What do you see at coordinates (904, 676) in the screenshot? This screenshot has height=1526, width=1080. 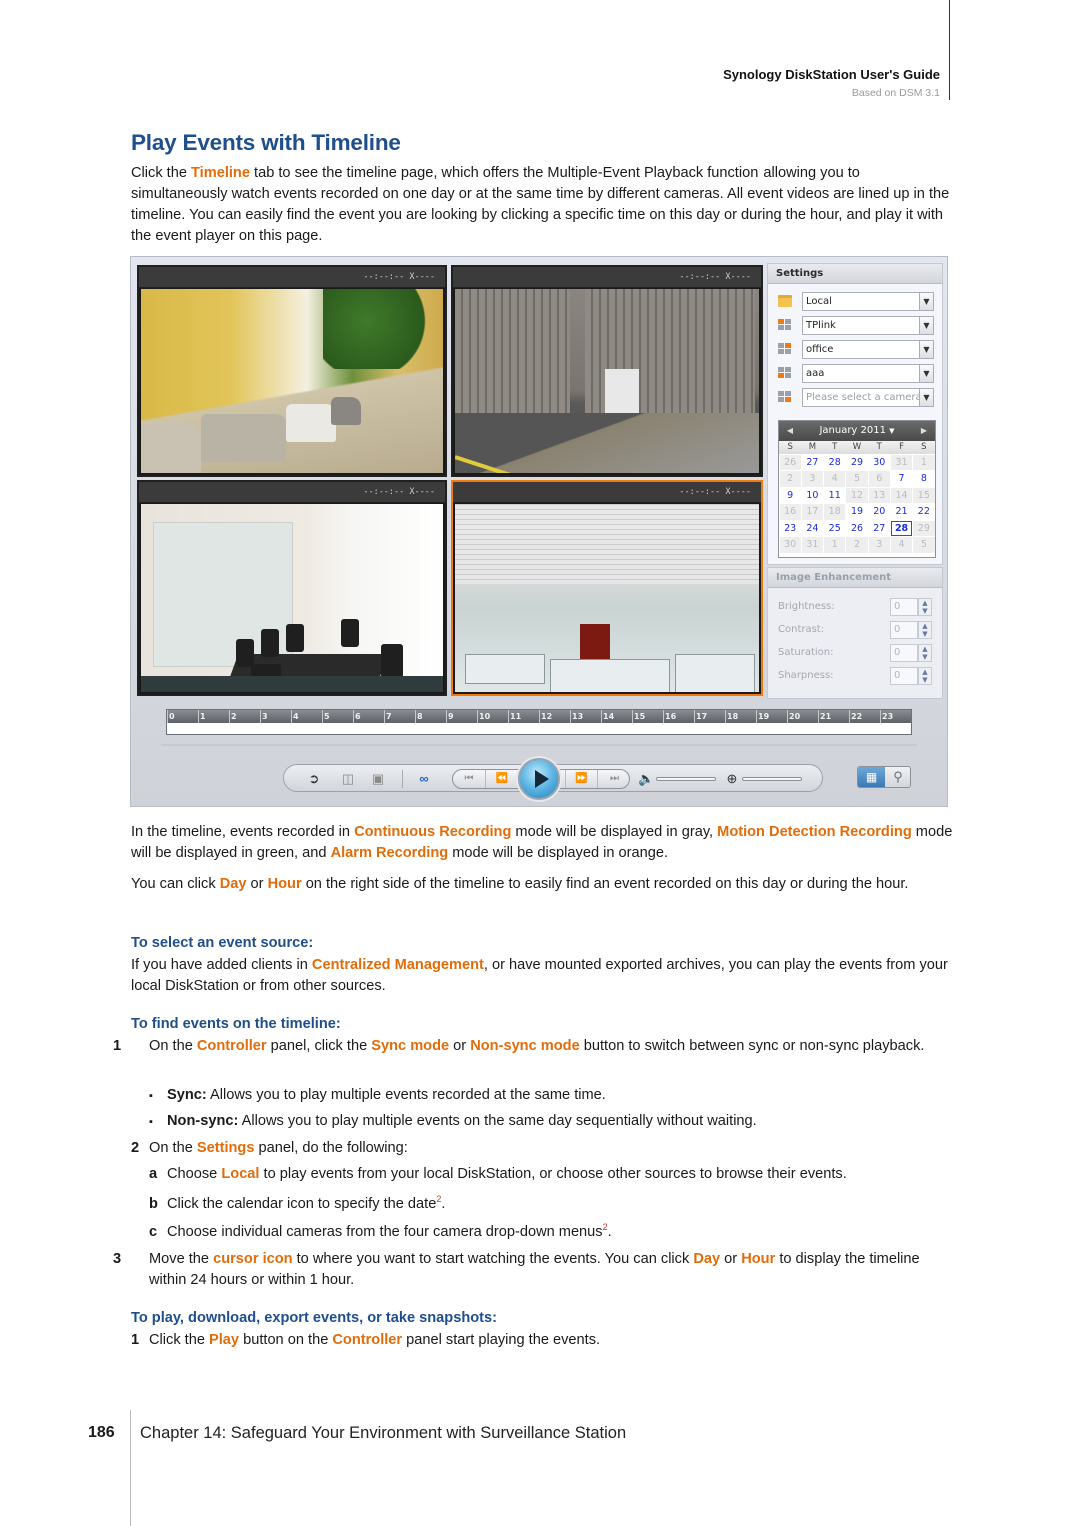 I see `sharpness-input: 0` at bounding box center [904, 676].